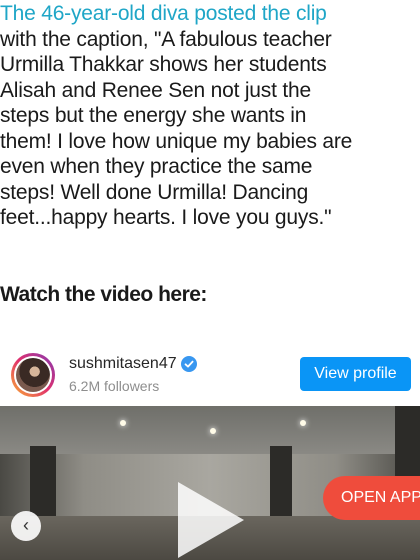  I want to click on highlighted-text: The 46-year-old diva posted the clip, so click(163, 13).